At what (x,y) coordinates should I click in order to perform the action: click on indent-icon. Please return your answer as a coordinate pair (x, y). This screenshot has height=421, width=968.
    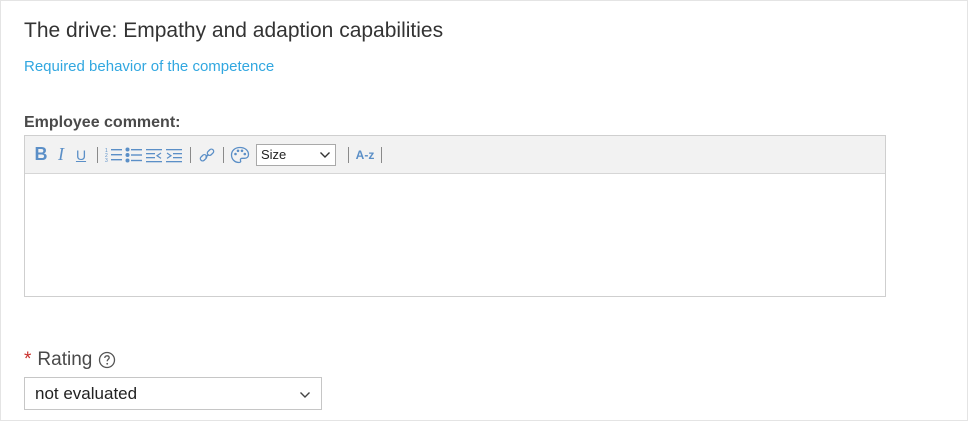
    Looking at the image, I should click on (174, 155).